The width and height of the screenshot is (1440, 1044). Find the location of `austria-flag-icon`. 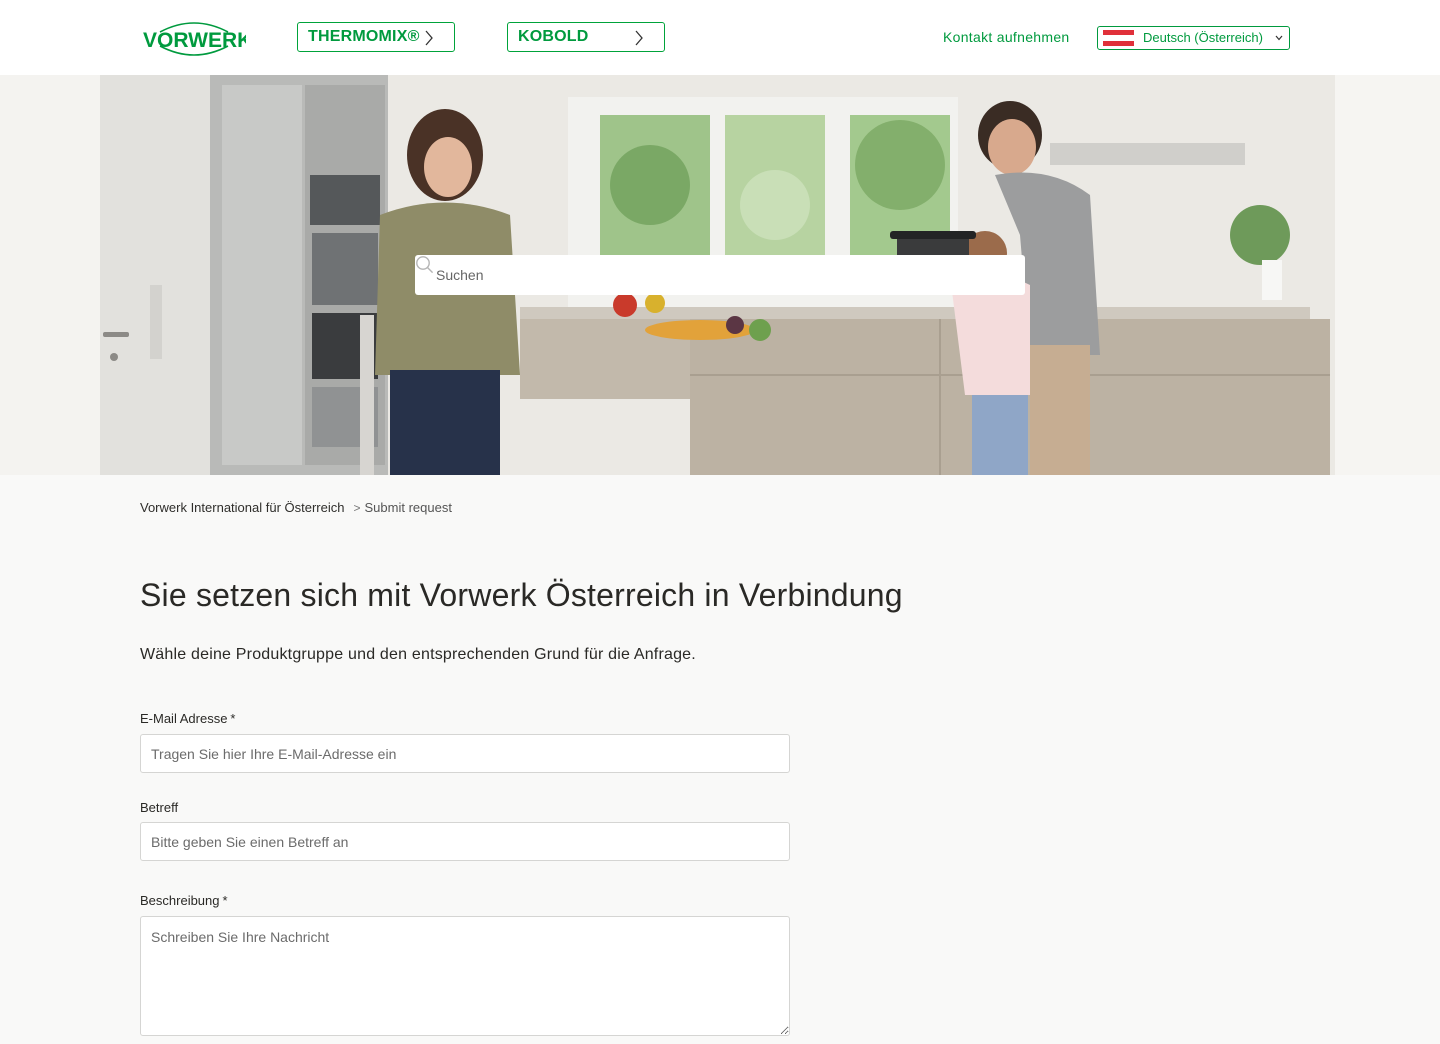

austria-flag-icon is located at coordinates (1118, 38).